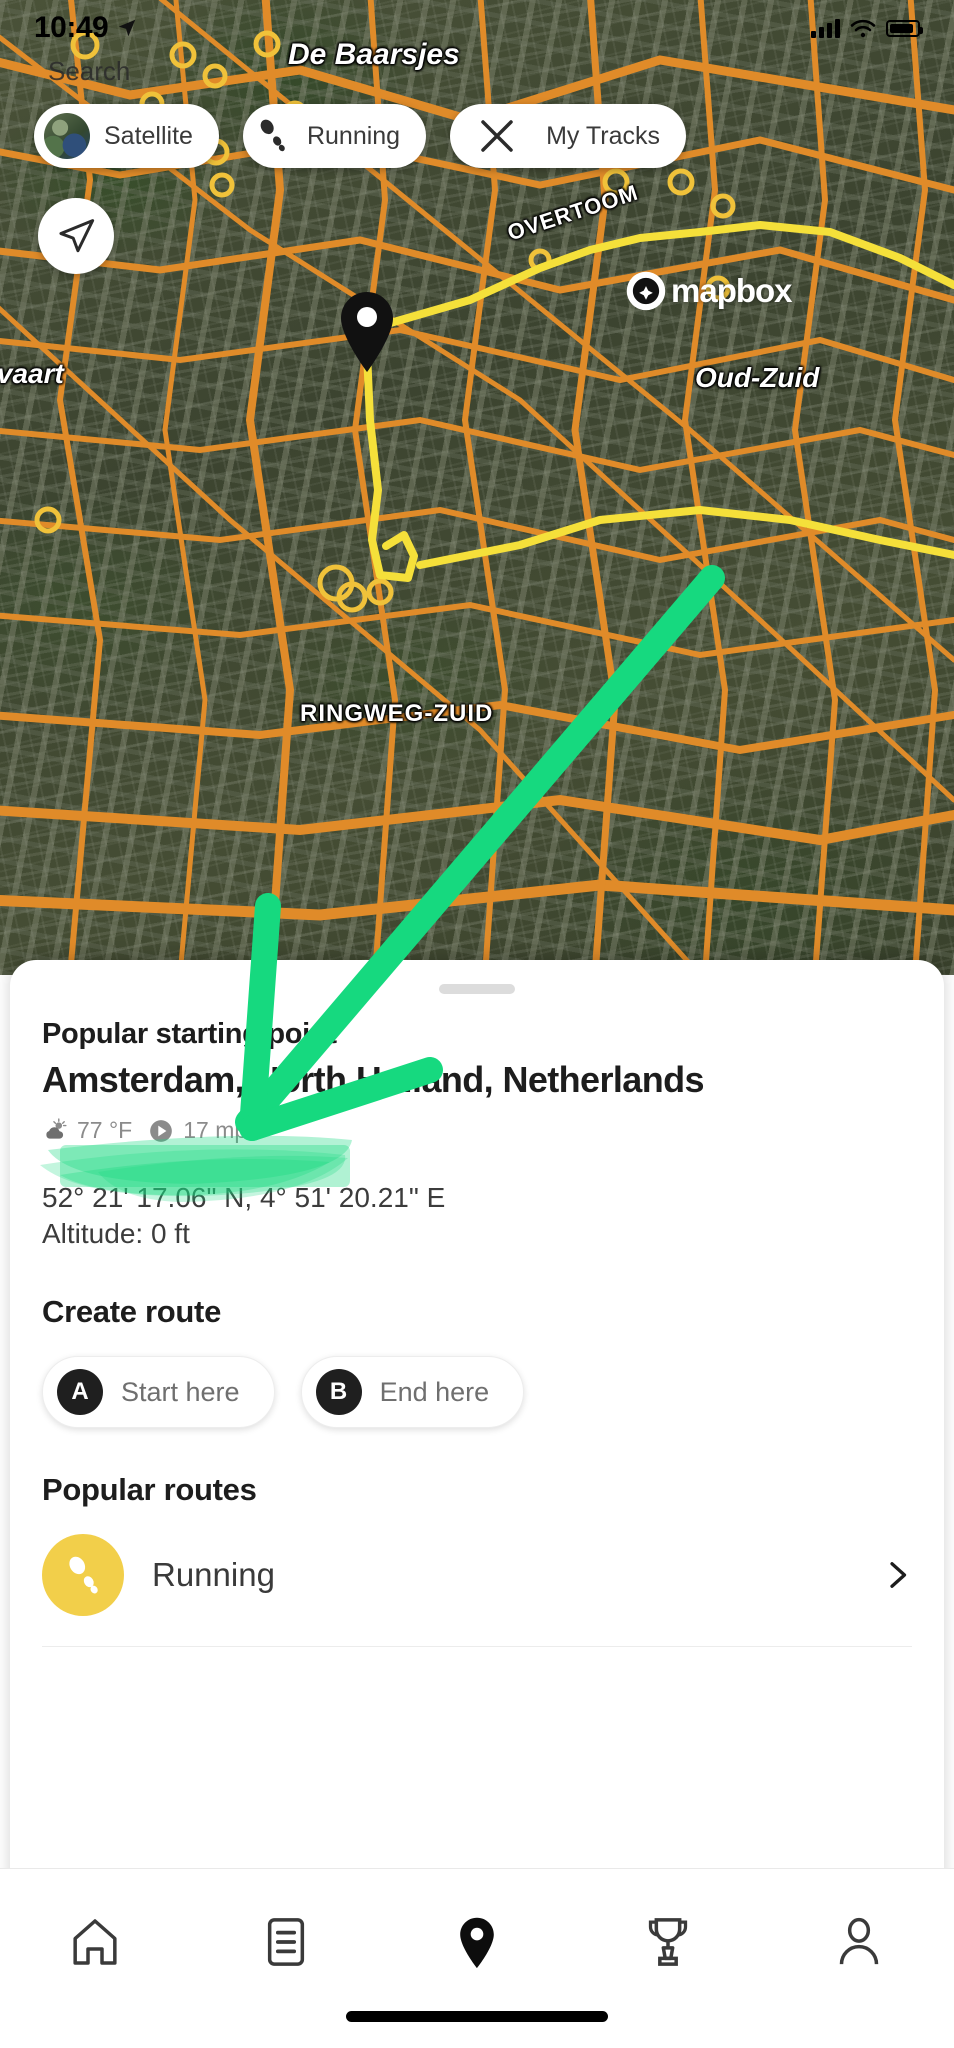 This screenshot has height=2048, width=954. Describe the element at coordinates (732, 290) in the screenshot. I see `mapbox-wordmark: mapbox` at that location.